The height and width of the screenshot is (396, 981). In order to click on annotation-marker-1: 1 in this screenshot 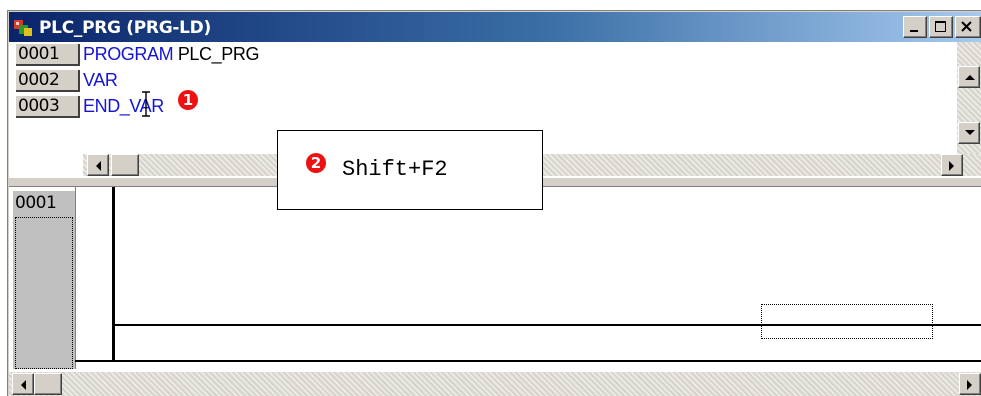, I will do `click(188, 100)`.